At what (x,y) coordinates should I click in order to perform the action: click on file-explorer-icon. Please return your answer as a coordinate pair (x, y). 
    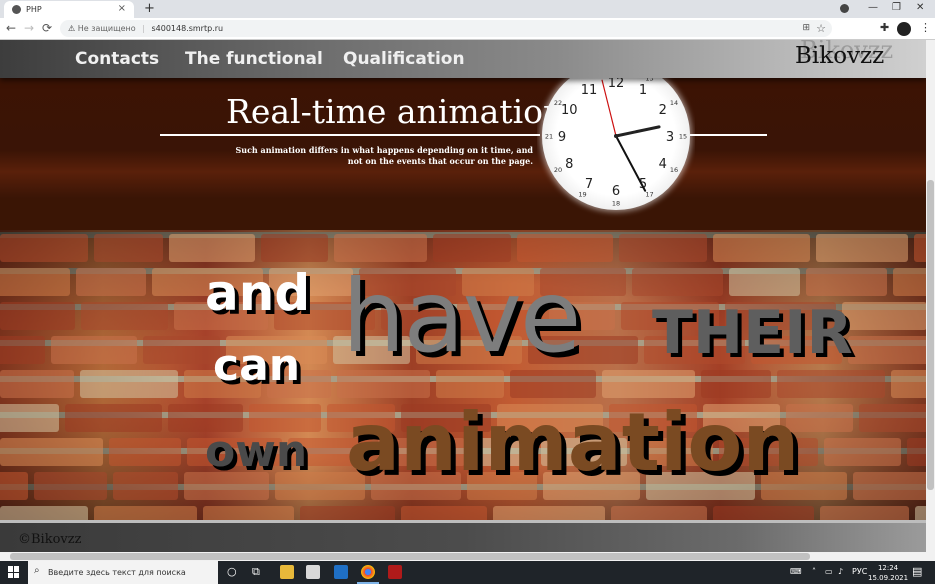
    Looking at the image, I should click on (287, 572).